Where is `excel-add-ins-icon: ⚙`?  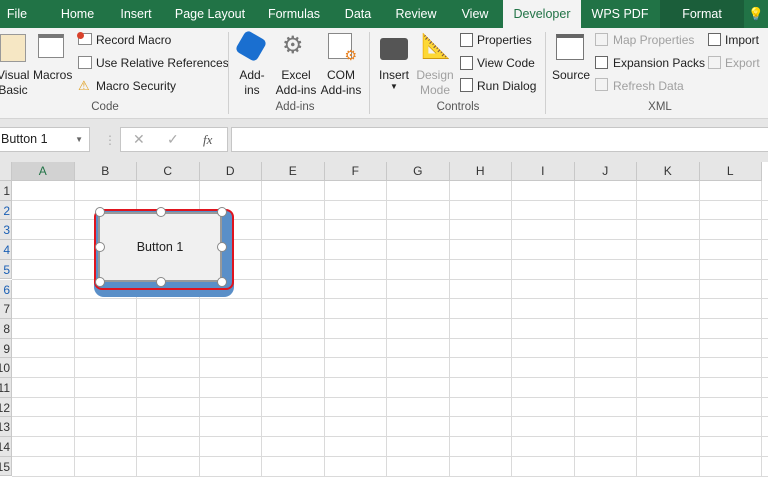 excel-add-ins-icon: ⚙ is located at coordinates (293, 45).